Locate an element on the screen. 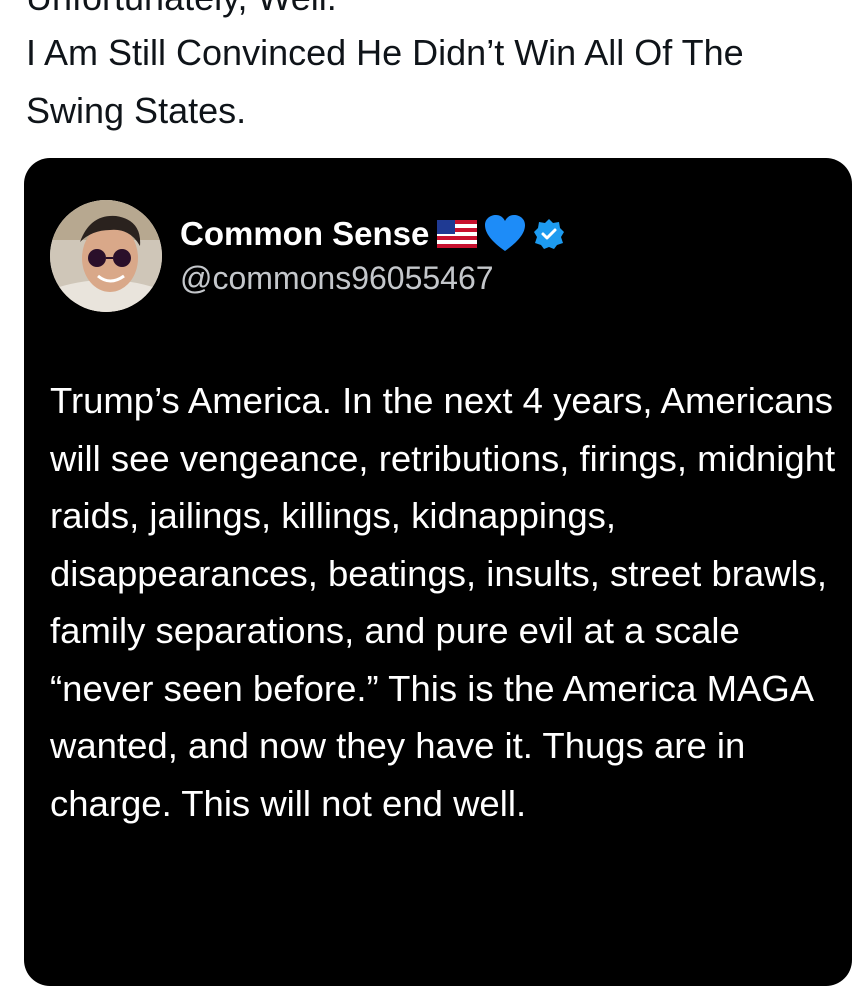  avatar is located at coordinates (106, 256).